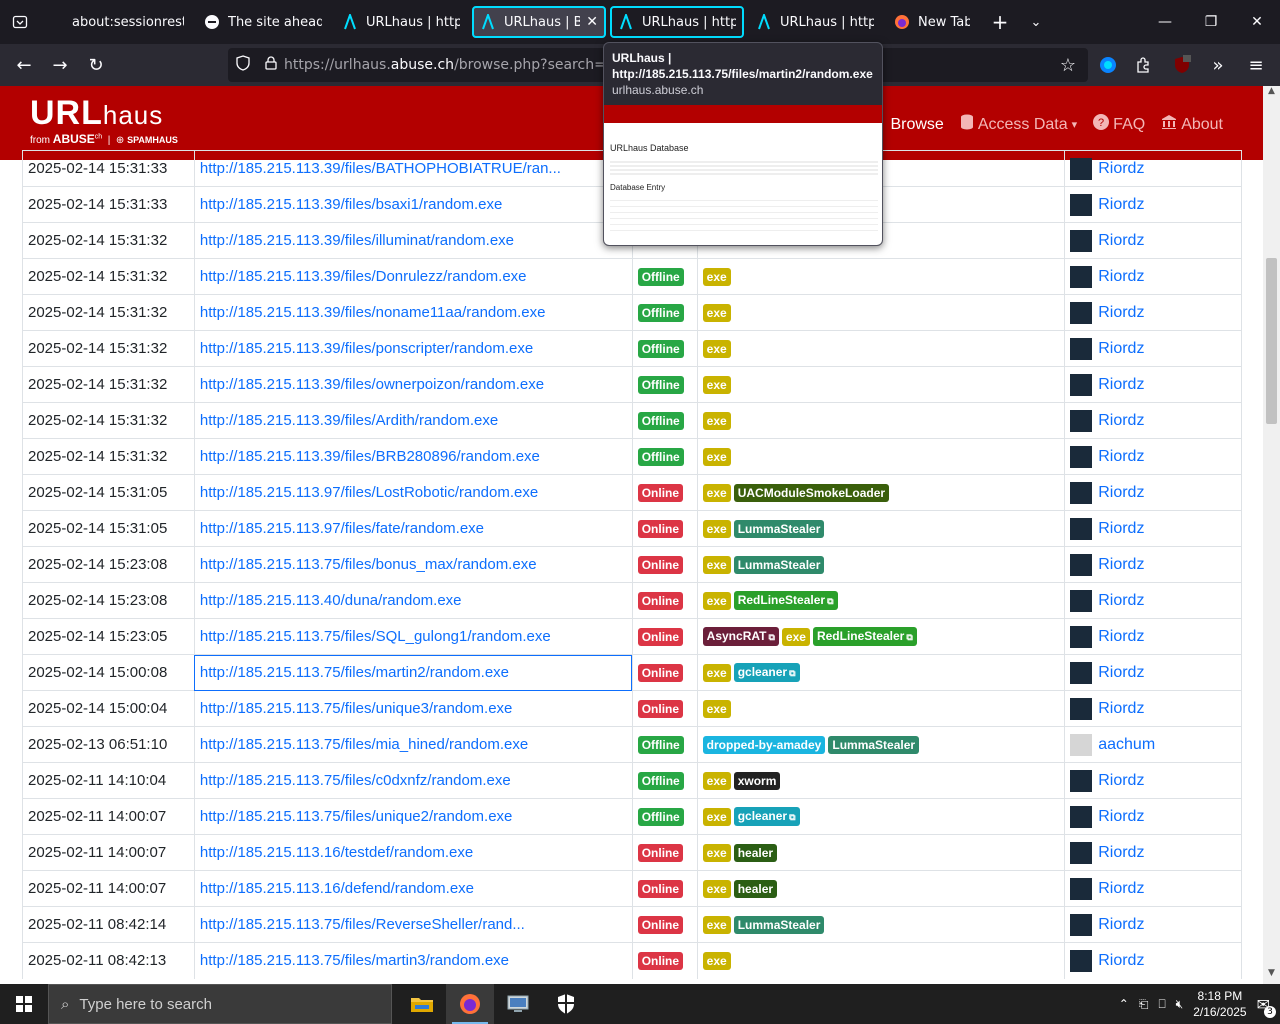  What do you see at coordinates (1271, 535) in the screenshot?
I see `page-scrollbar: ▲ ▼` at bounding box center [1271, 535].